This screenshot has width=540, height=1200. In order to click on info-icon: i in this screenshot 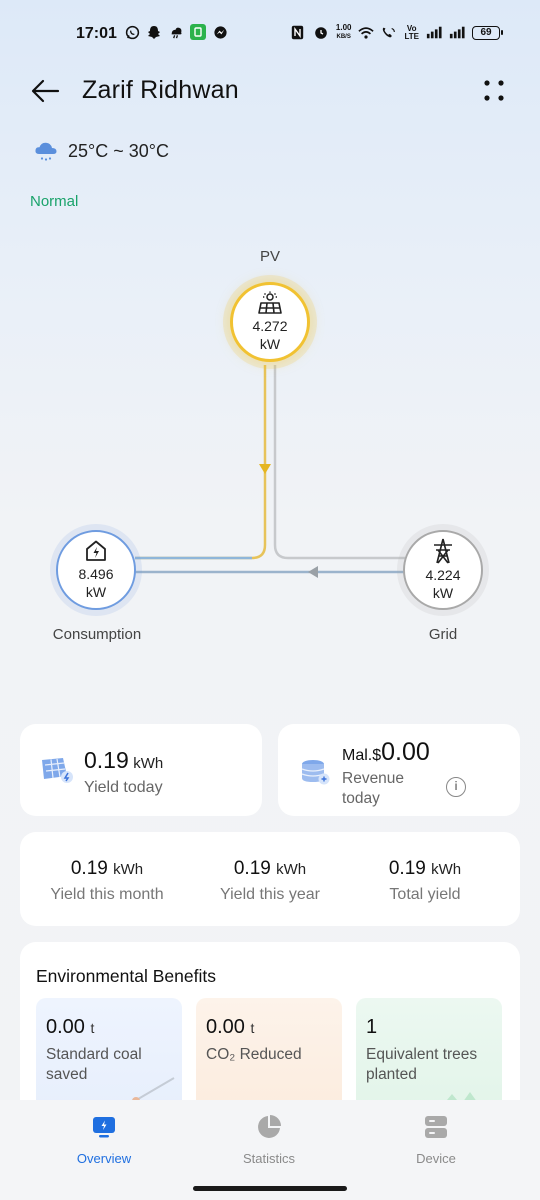, I will do `click(456, 787)`.